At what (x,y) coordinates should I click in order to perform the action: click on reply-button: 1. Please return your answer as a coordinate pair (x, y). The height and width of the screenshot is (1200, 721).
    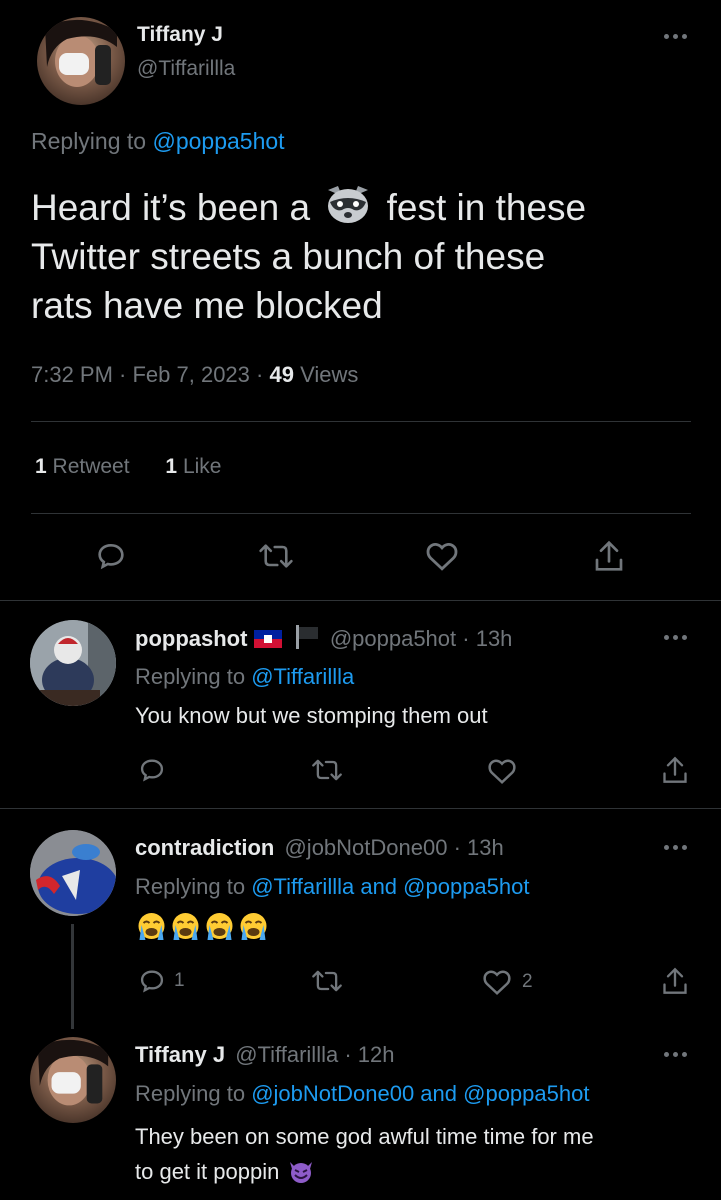
    Looking at the image, I should click on (161, 981).